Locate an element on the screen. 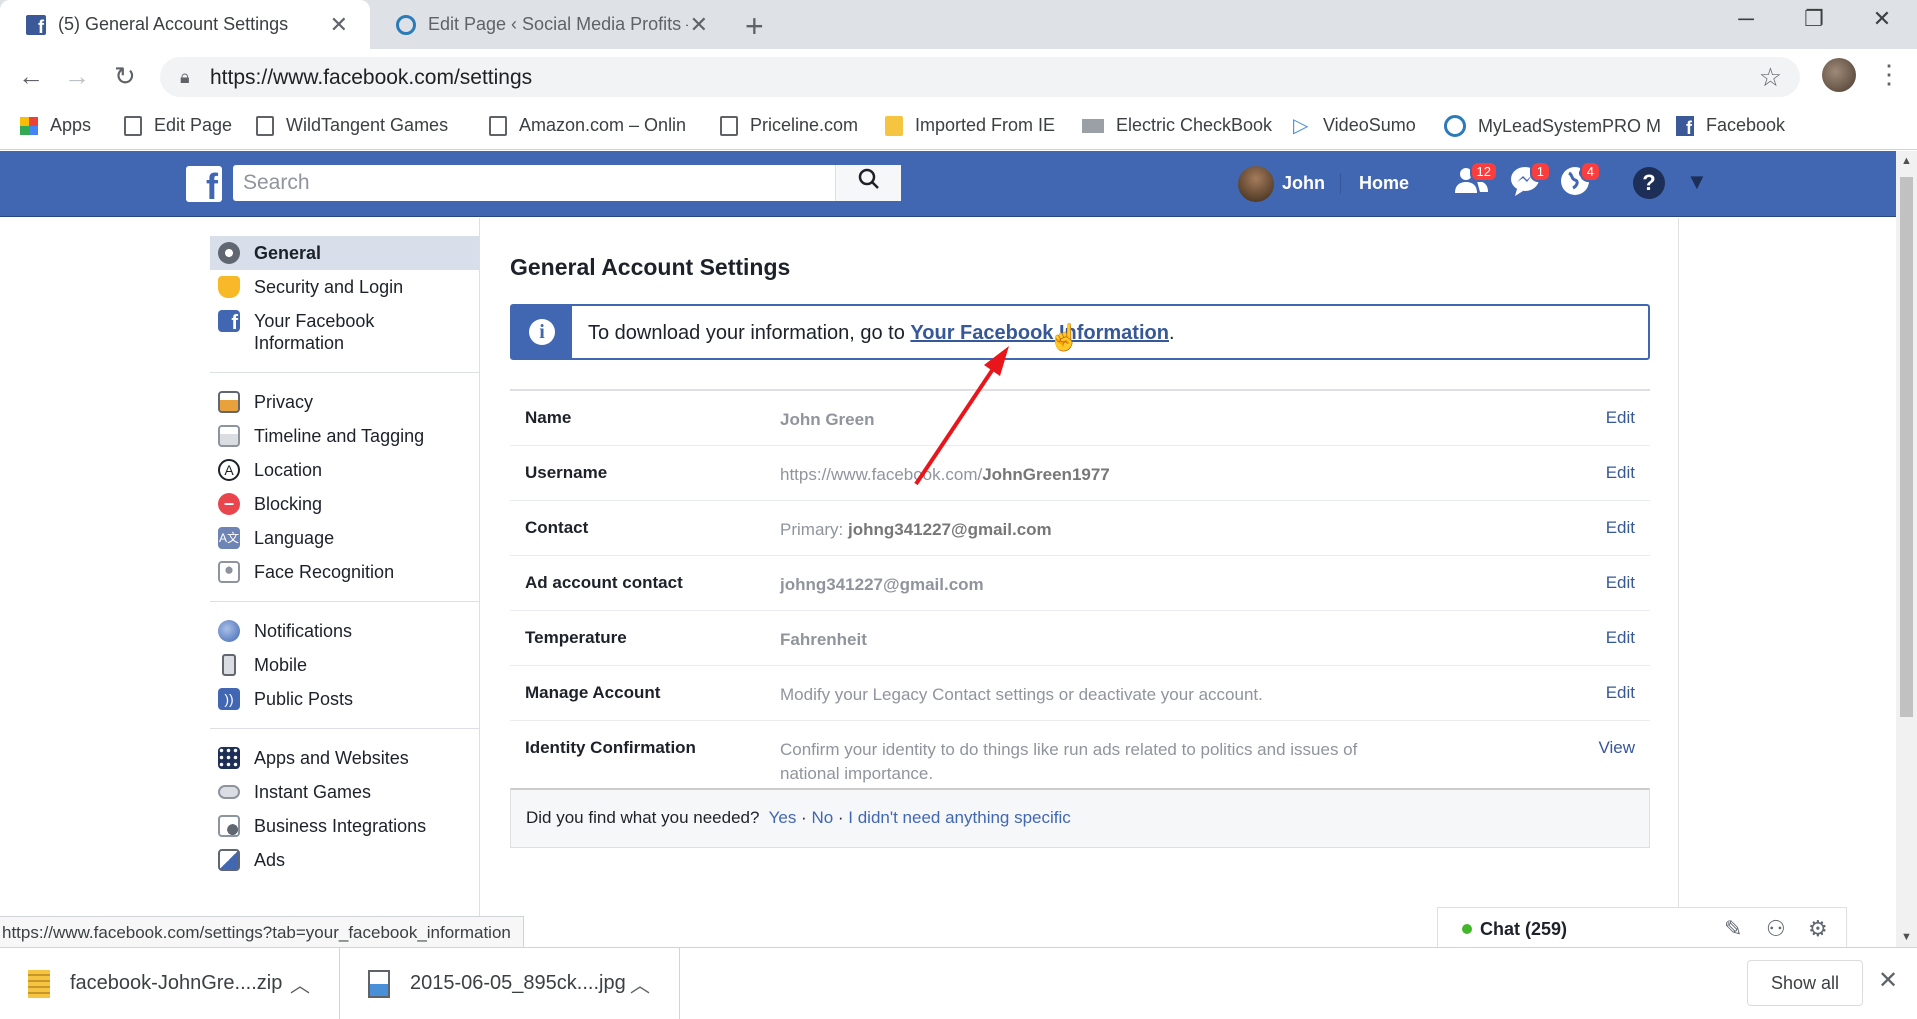  group-icon: ⚇ is located at coordinates (1776, 929).